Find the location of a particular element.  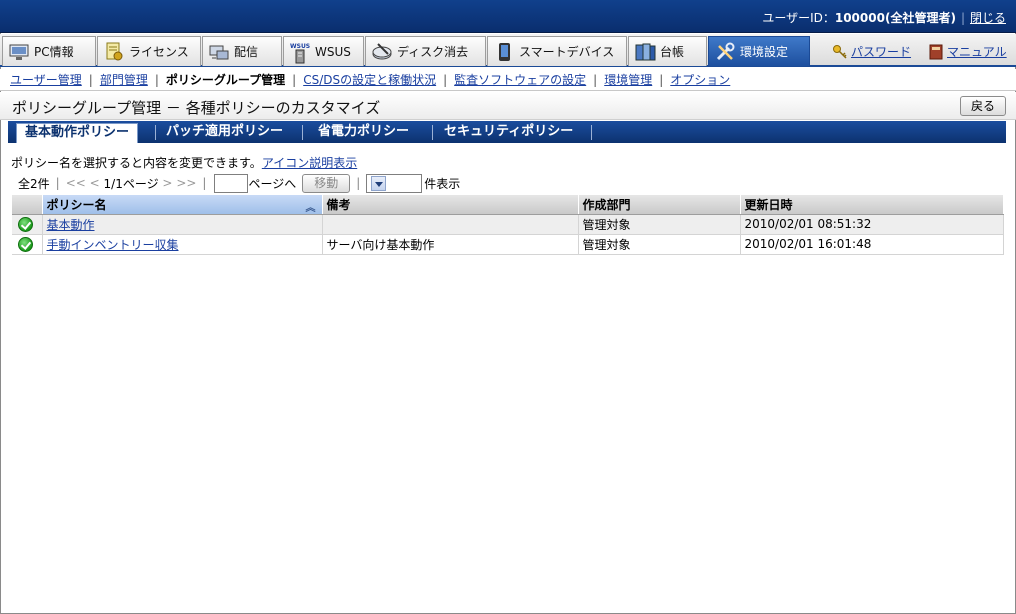

policy-name-link: 基本動作 is located at coordinates (71, 225).